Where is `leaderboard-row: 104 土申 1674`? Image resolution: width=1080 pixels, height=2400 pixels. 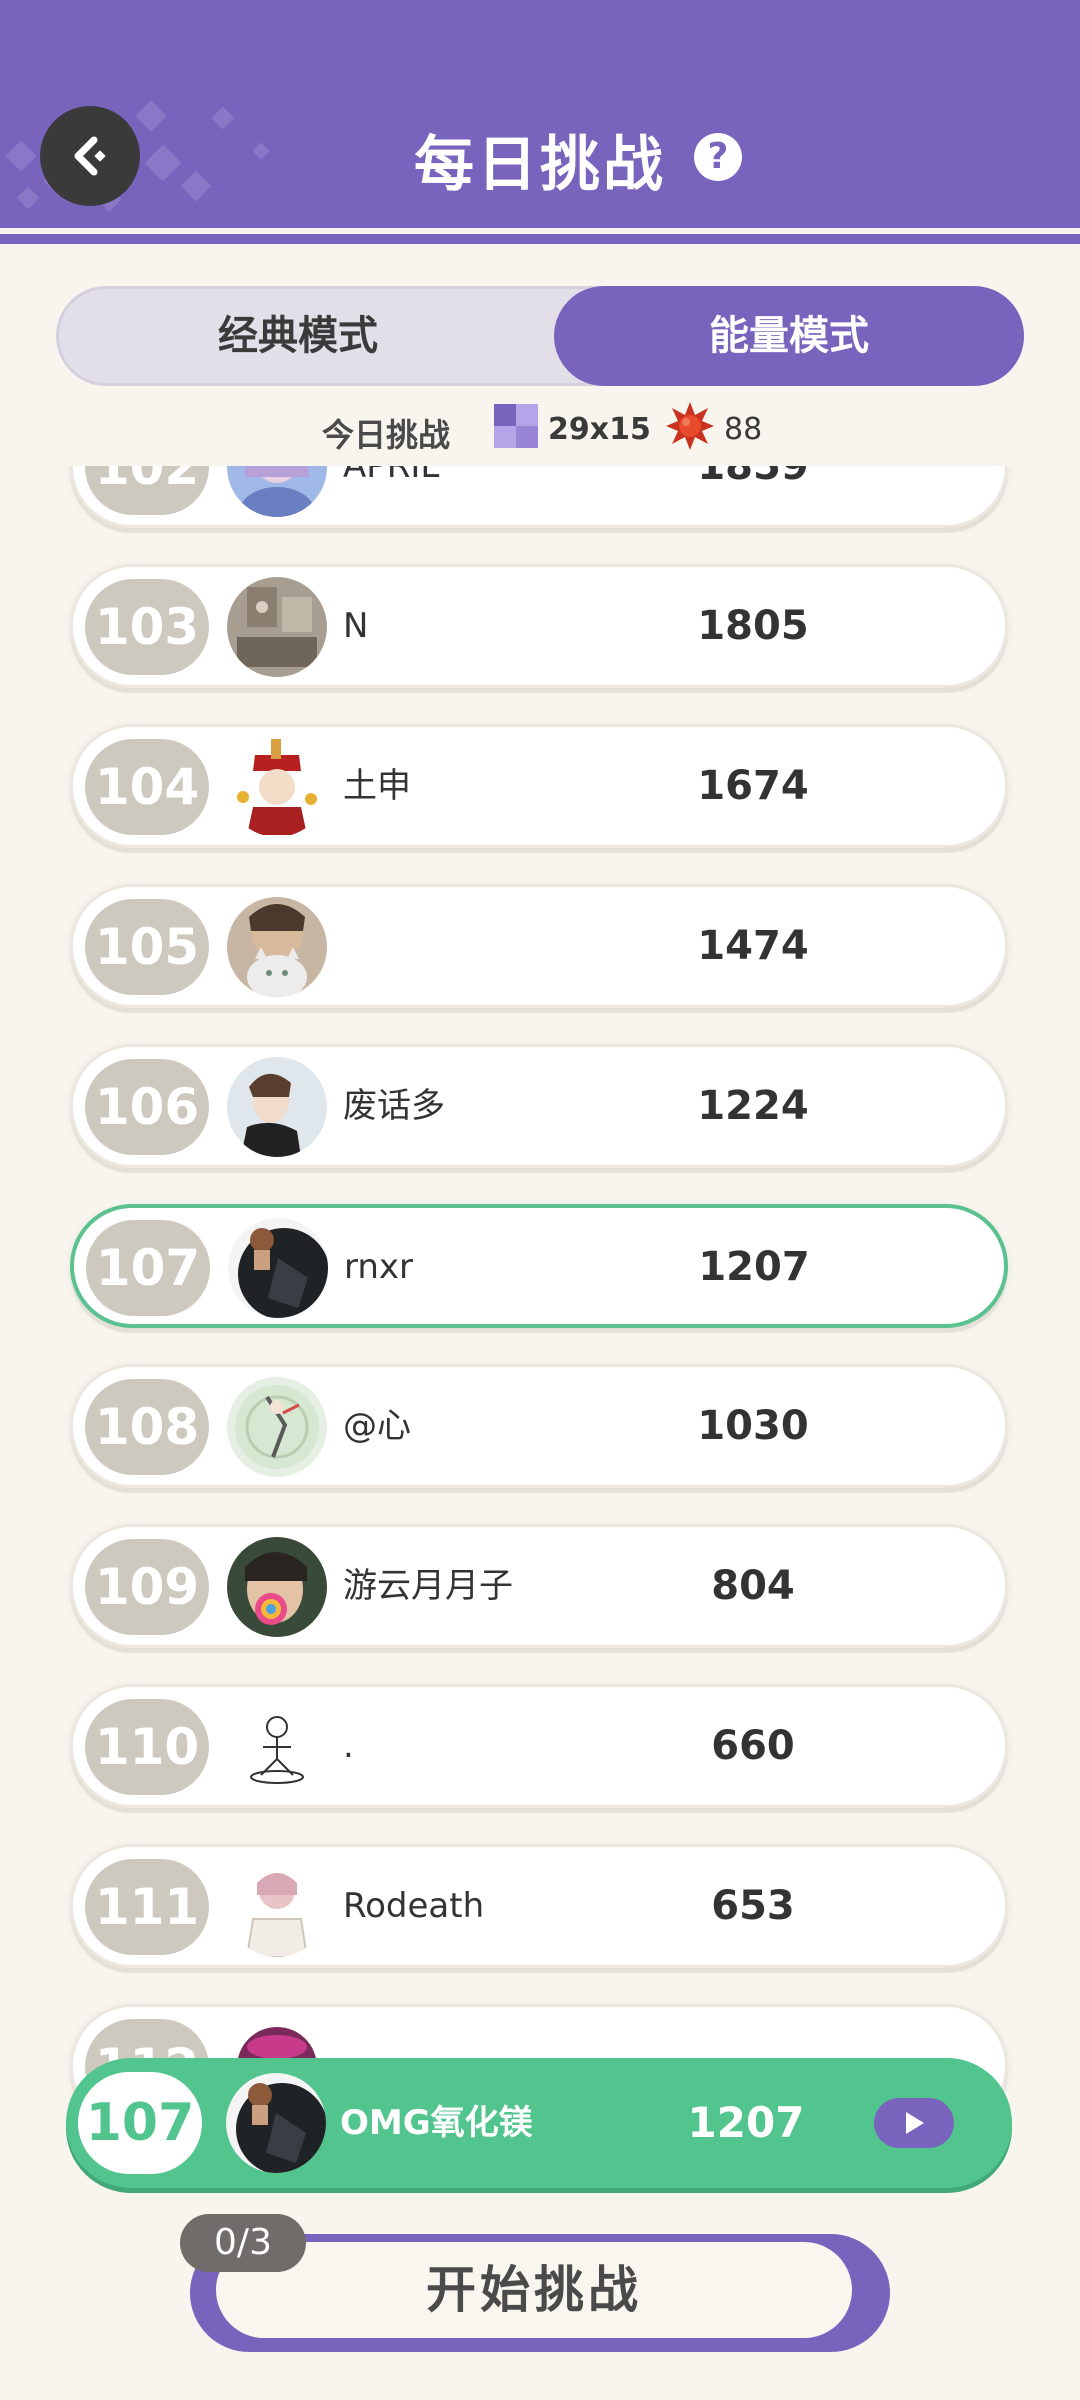
leaderboard-row: 104 土申 1674 is located at coordinates (539, 786).